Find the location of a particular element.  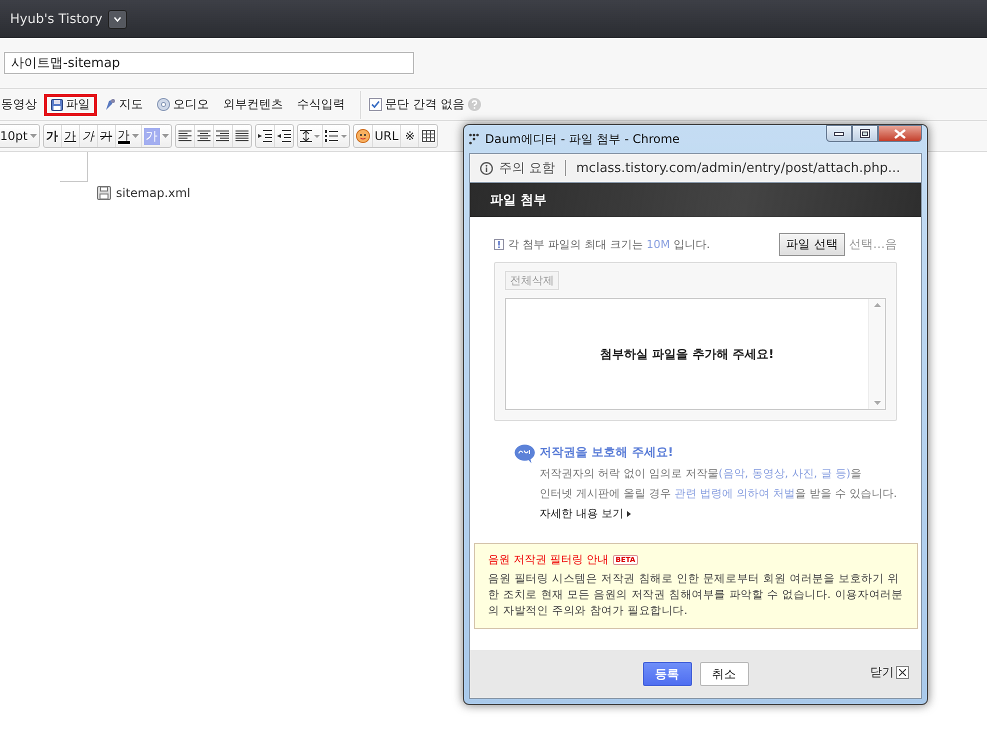

file-status: 선택…음 is located at coordinates (873, 244).